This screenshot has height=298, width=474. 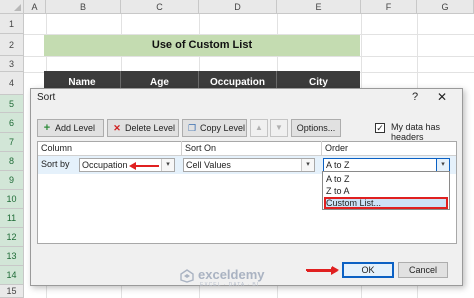 What do you see at coordinates (12, 142) in the screenshot?
I see `row-header-7: 7` at bounding box center [12, 142].